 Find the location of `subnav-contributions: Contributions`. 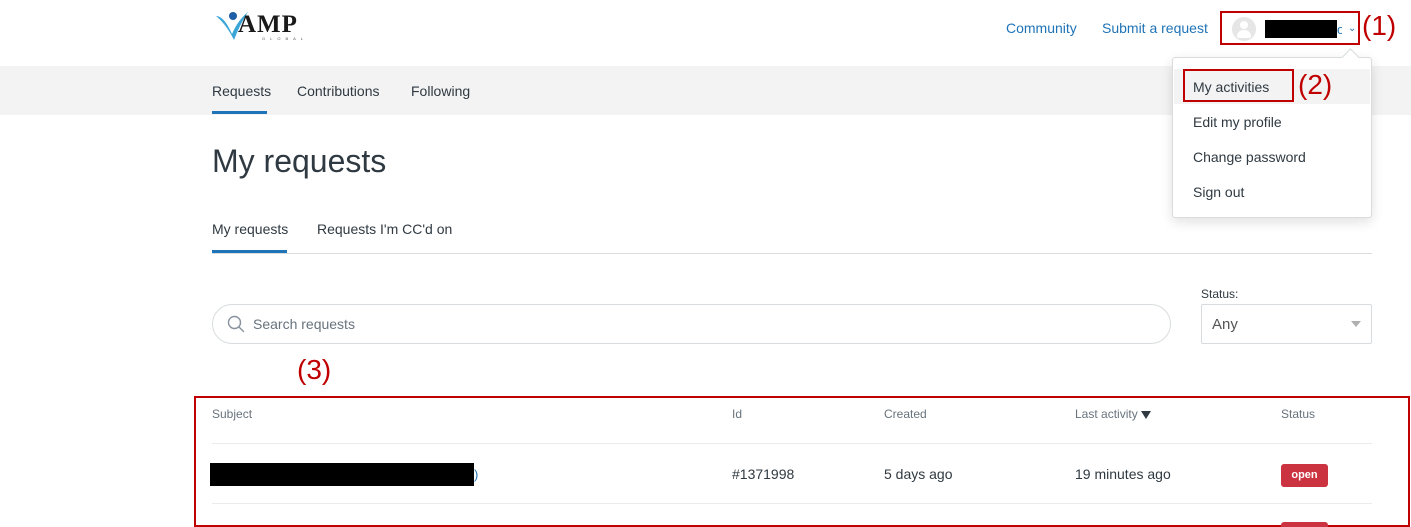

subnav-contributions: Contributions is located at coordinates (338, 91).